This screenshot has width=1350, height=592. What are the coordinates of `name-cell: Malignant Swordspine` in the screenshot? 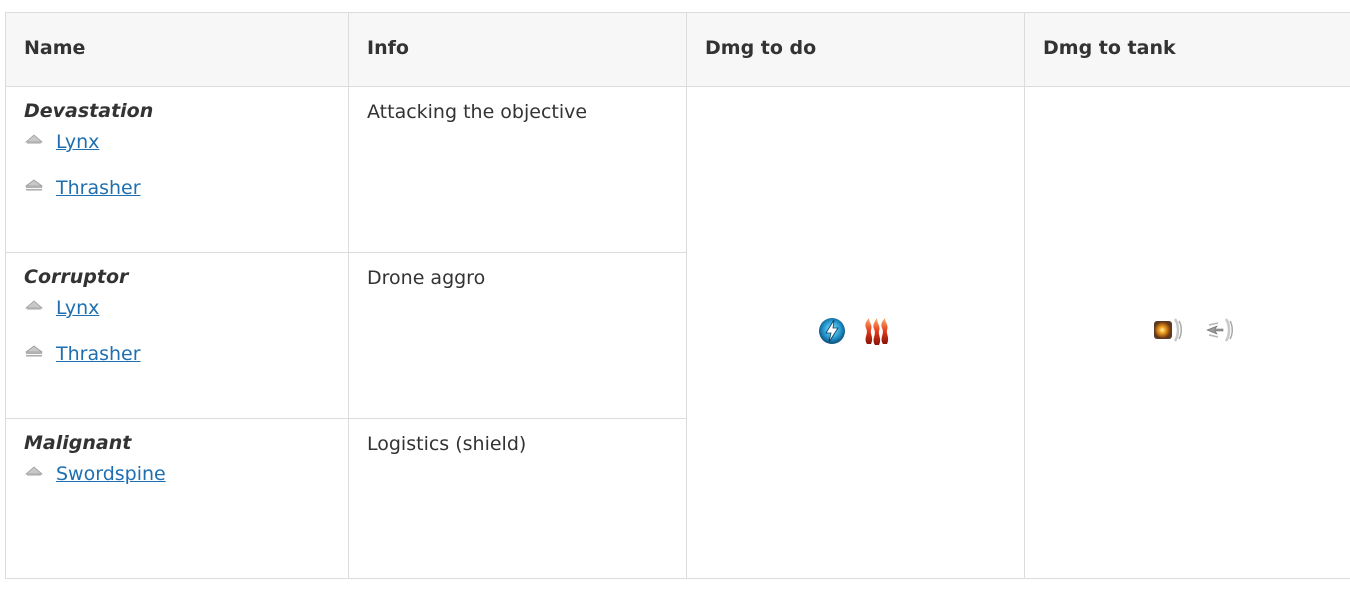 It's located at (177, 498).